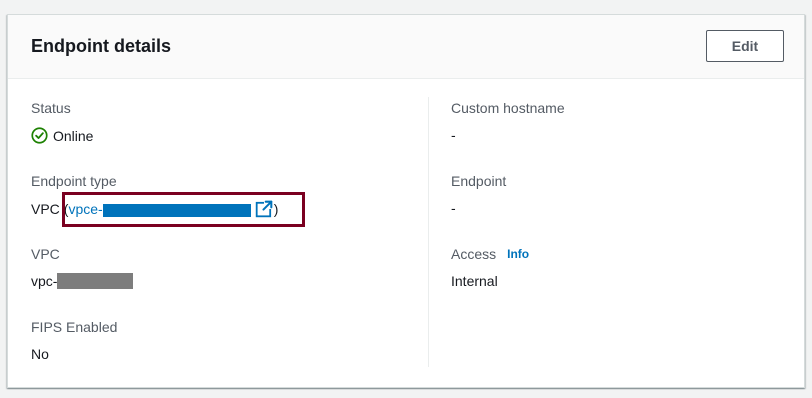  Describe the element at coordinates (39, 135) in the screenshot. I see `check-circle-icon` at that location.